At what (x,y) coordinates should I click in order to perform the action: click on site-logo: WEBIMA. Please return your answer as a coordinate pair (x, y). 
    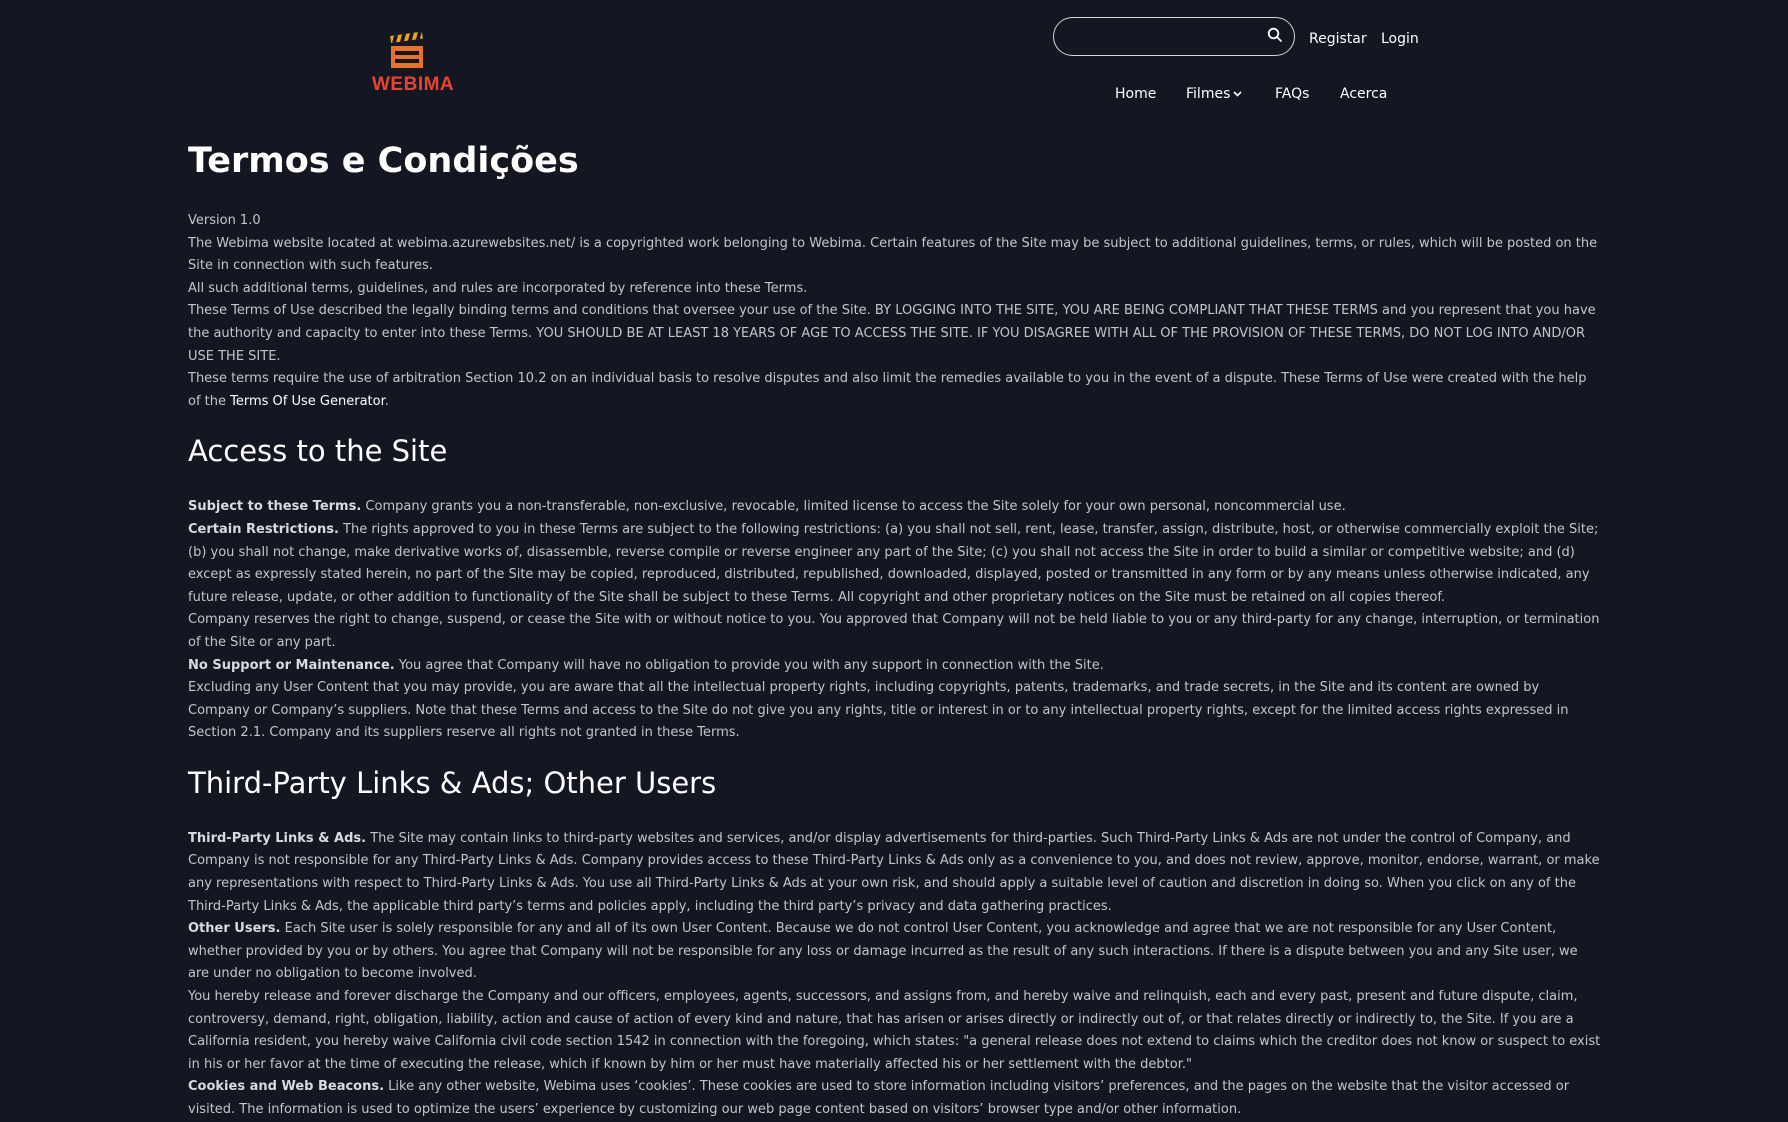
    Looking at the image, I should click on (413, 64).